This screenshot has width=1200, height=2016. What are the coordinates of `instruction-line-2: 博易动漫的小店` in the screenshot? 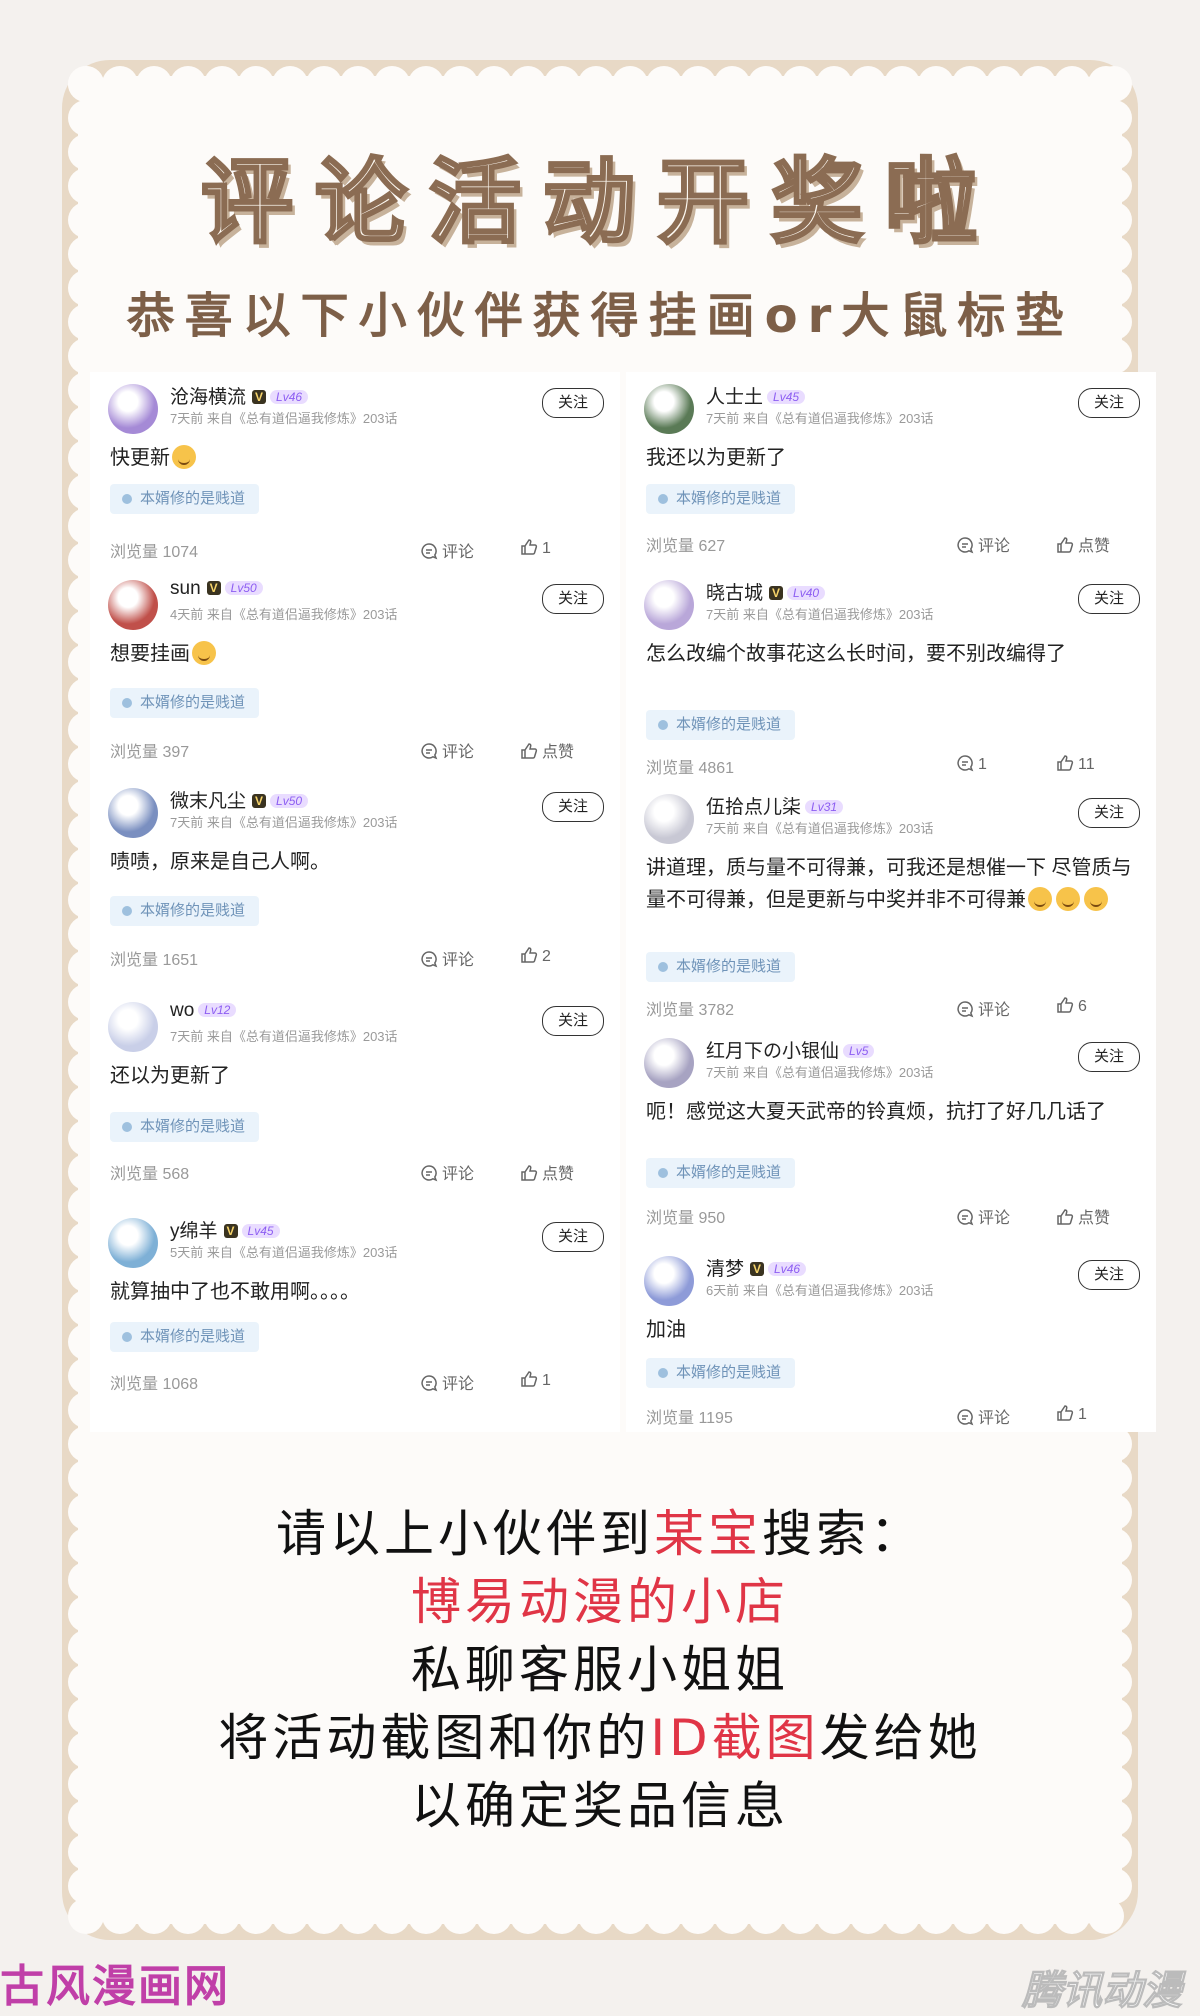 It's located at (600, 1602).